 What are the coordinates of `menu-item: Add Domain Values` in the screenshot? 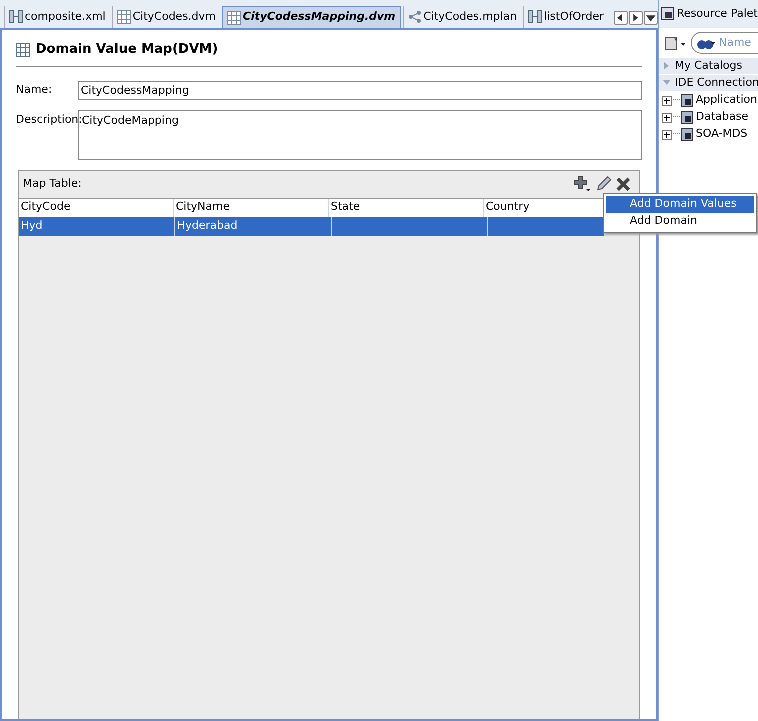 It's located at (680, 204).